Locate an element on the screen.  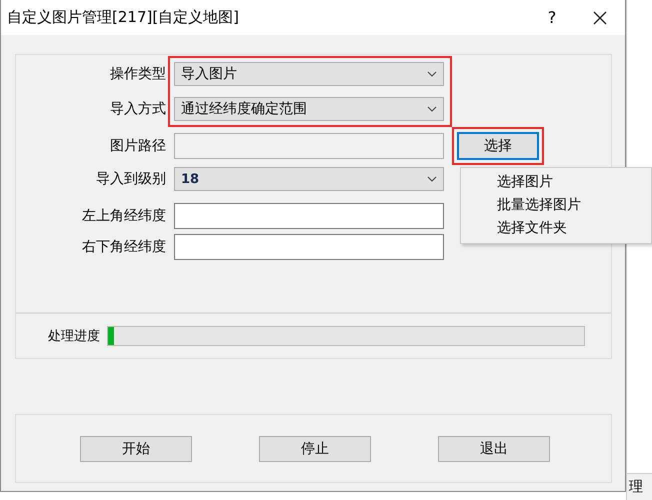
progress-label: 处理进度 is located at coordinates (74, 336).